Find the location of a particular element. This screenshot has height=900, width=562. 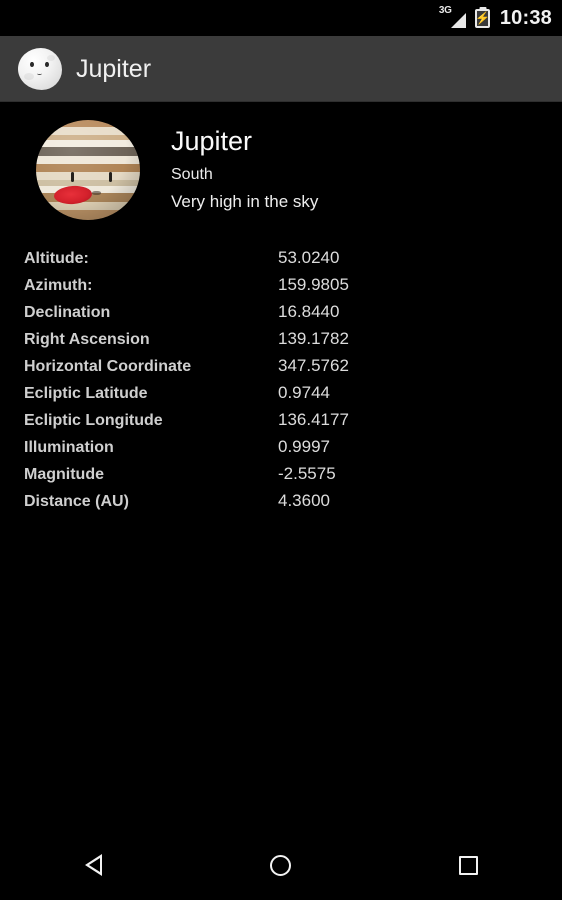

data-value: 347.5762 is located at coordinates (313, 365).